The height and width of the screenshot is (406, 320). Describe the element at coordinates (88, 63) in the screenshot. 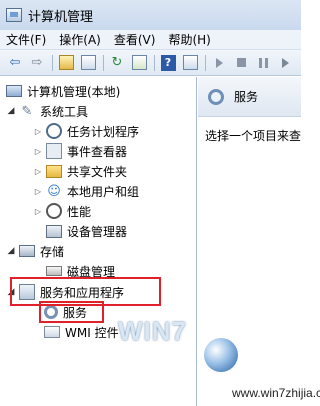

I see `show-hide-tree-icon` at that location.